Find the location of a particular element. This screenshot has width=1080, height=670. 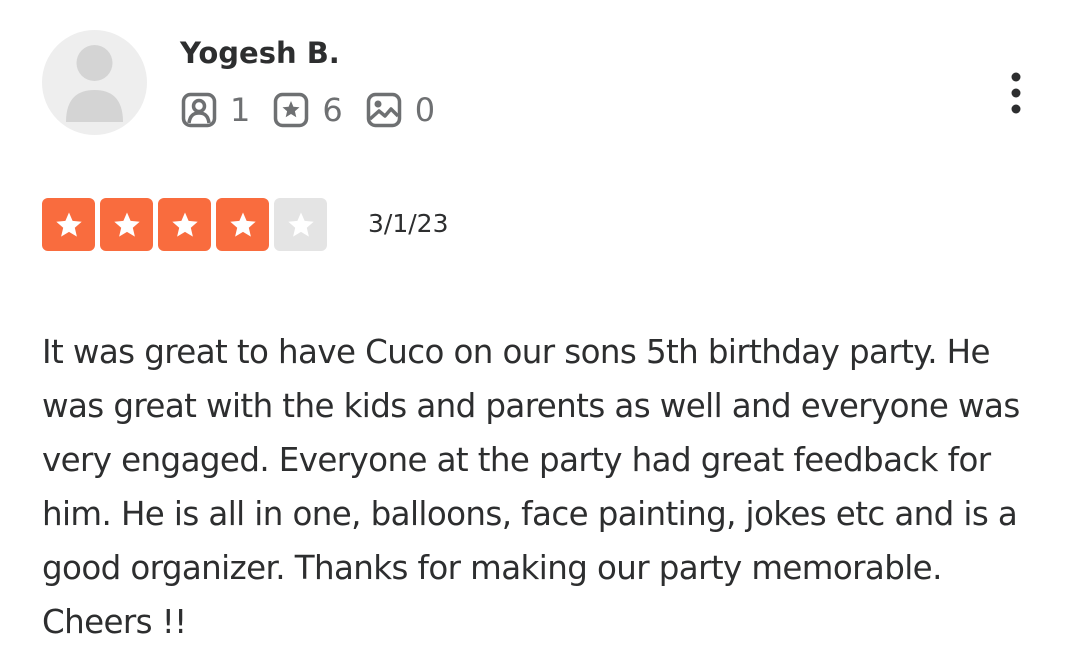

more-options-button is located at coordinates (1016, 93).